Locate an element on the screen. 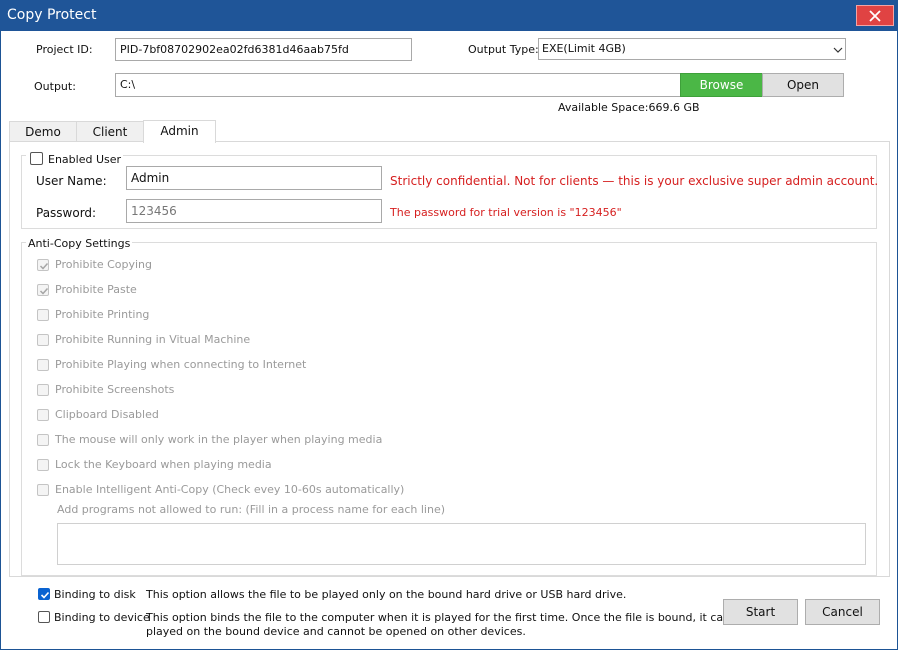 This screenshot has width=898, height=650. anti-copy-option-label: Prohibite Copying is located at coordinates (104, 264).